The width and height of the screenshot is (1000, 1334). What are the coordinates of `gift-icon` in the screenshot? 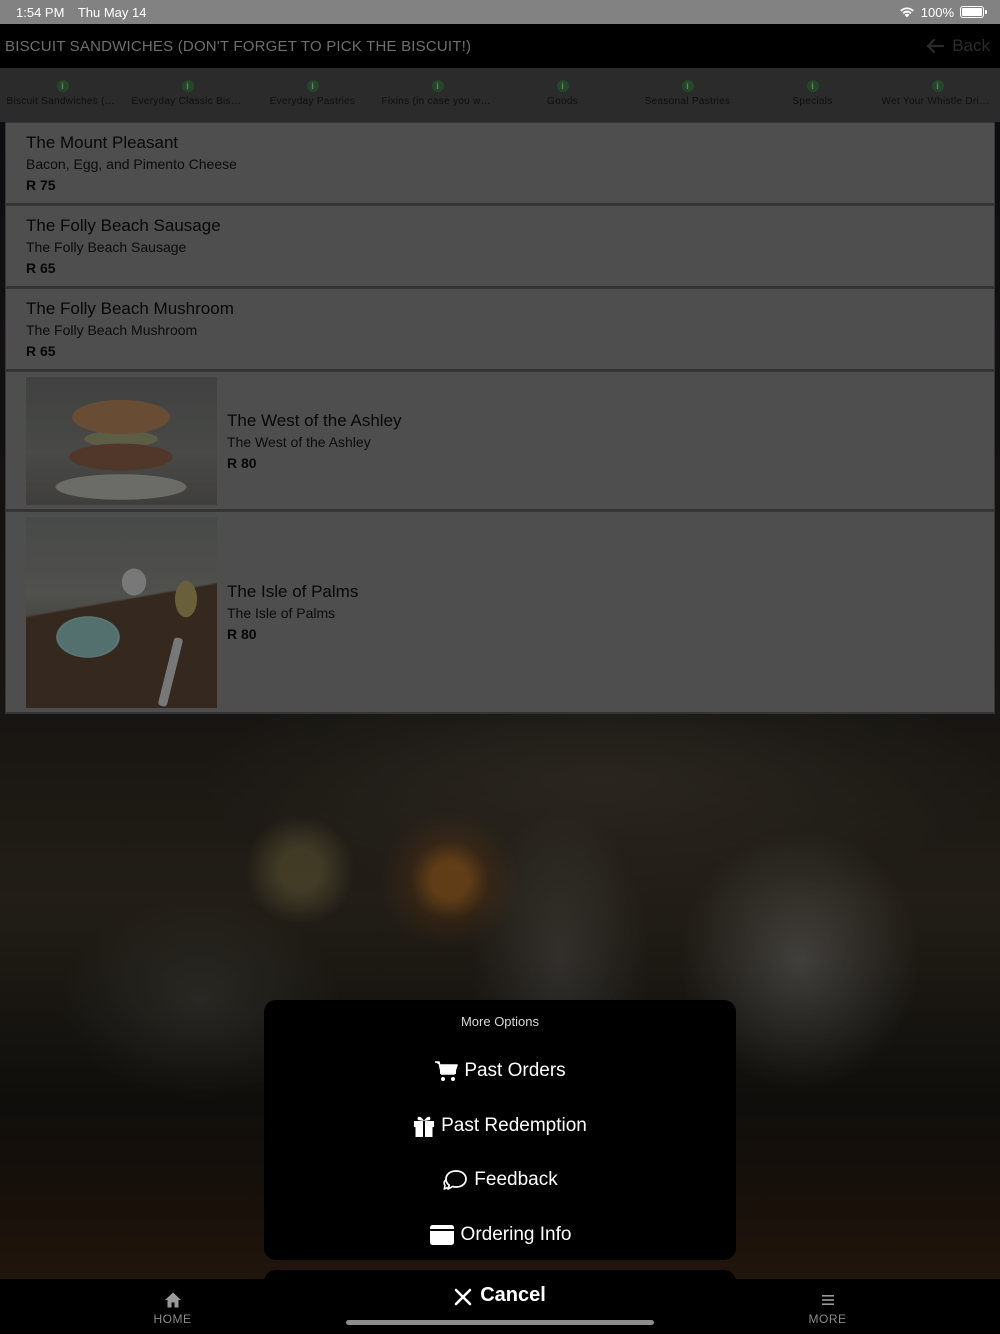 It's located at (424, 1126).